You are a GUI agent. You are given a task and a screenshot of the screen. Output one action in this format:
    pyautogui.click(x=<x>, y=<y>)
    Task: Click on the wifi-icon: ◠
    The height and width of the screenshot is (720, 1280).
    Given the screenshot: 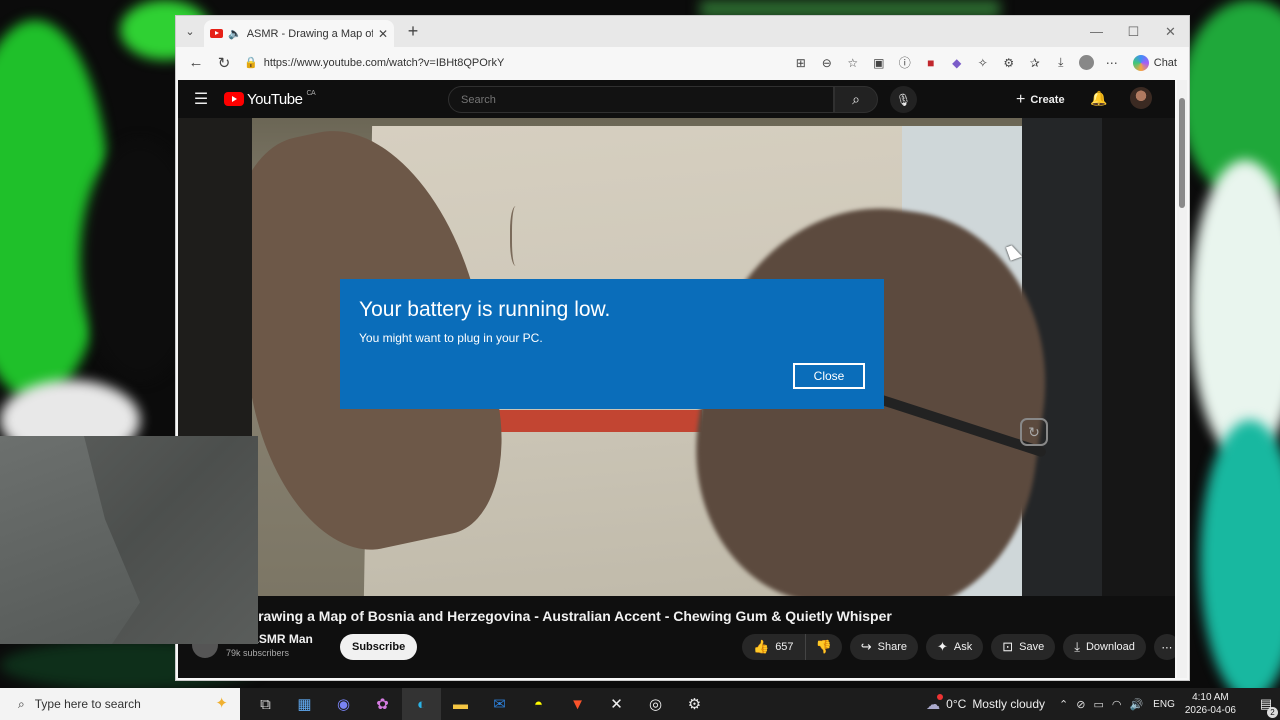 What is the action you would take?
    pyautogui.click(x=1117, y=704)
    